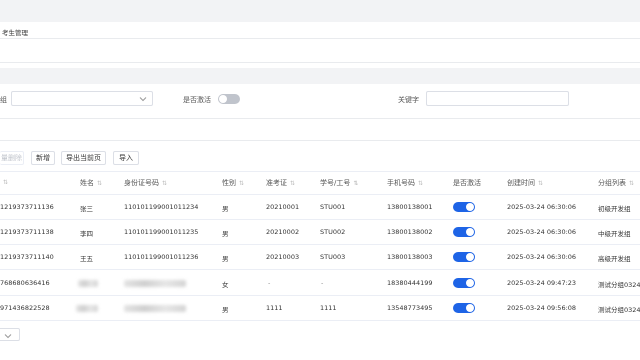 The height and width of the screenshot is (360, 640). Describe the element at coordinates (225, 285) in the screenshot. I see `cell-gender: 女` at that location.